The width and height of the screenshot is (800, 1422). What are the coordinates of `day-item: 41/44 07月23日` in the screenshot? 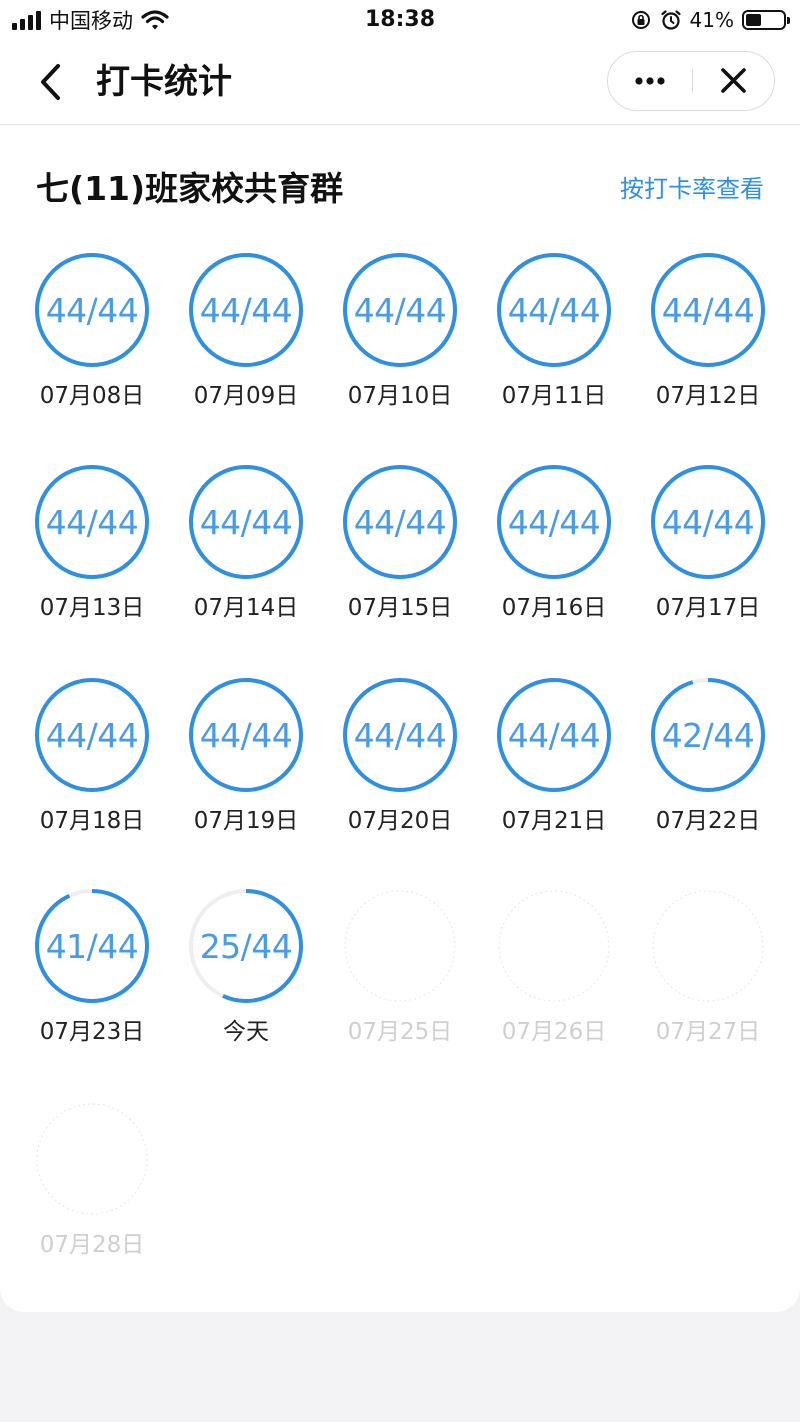 It's located at (92, 973).